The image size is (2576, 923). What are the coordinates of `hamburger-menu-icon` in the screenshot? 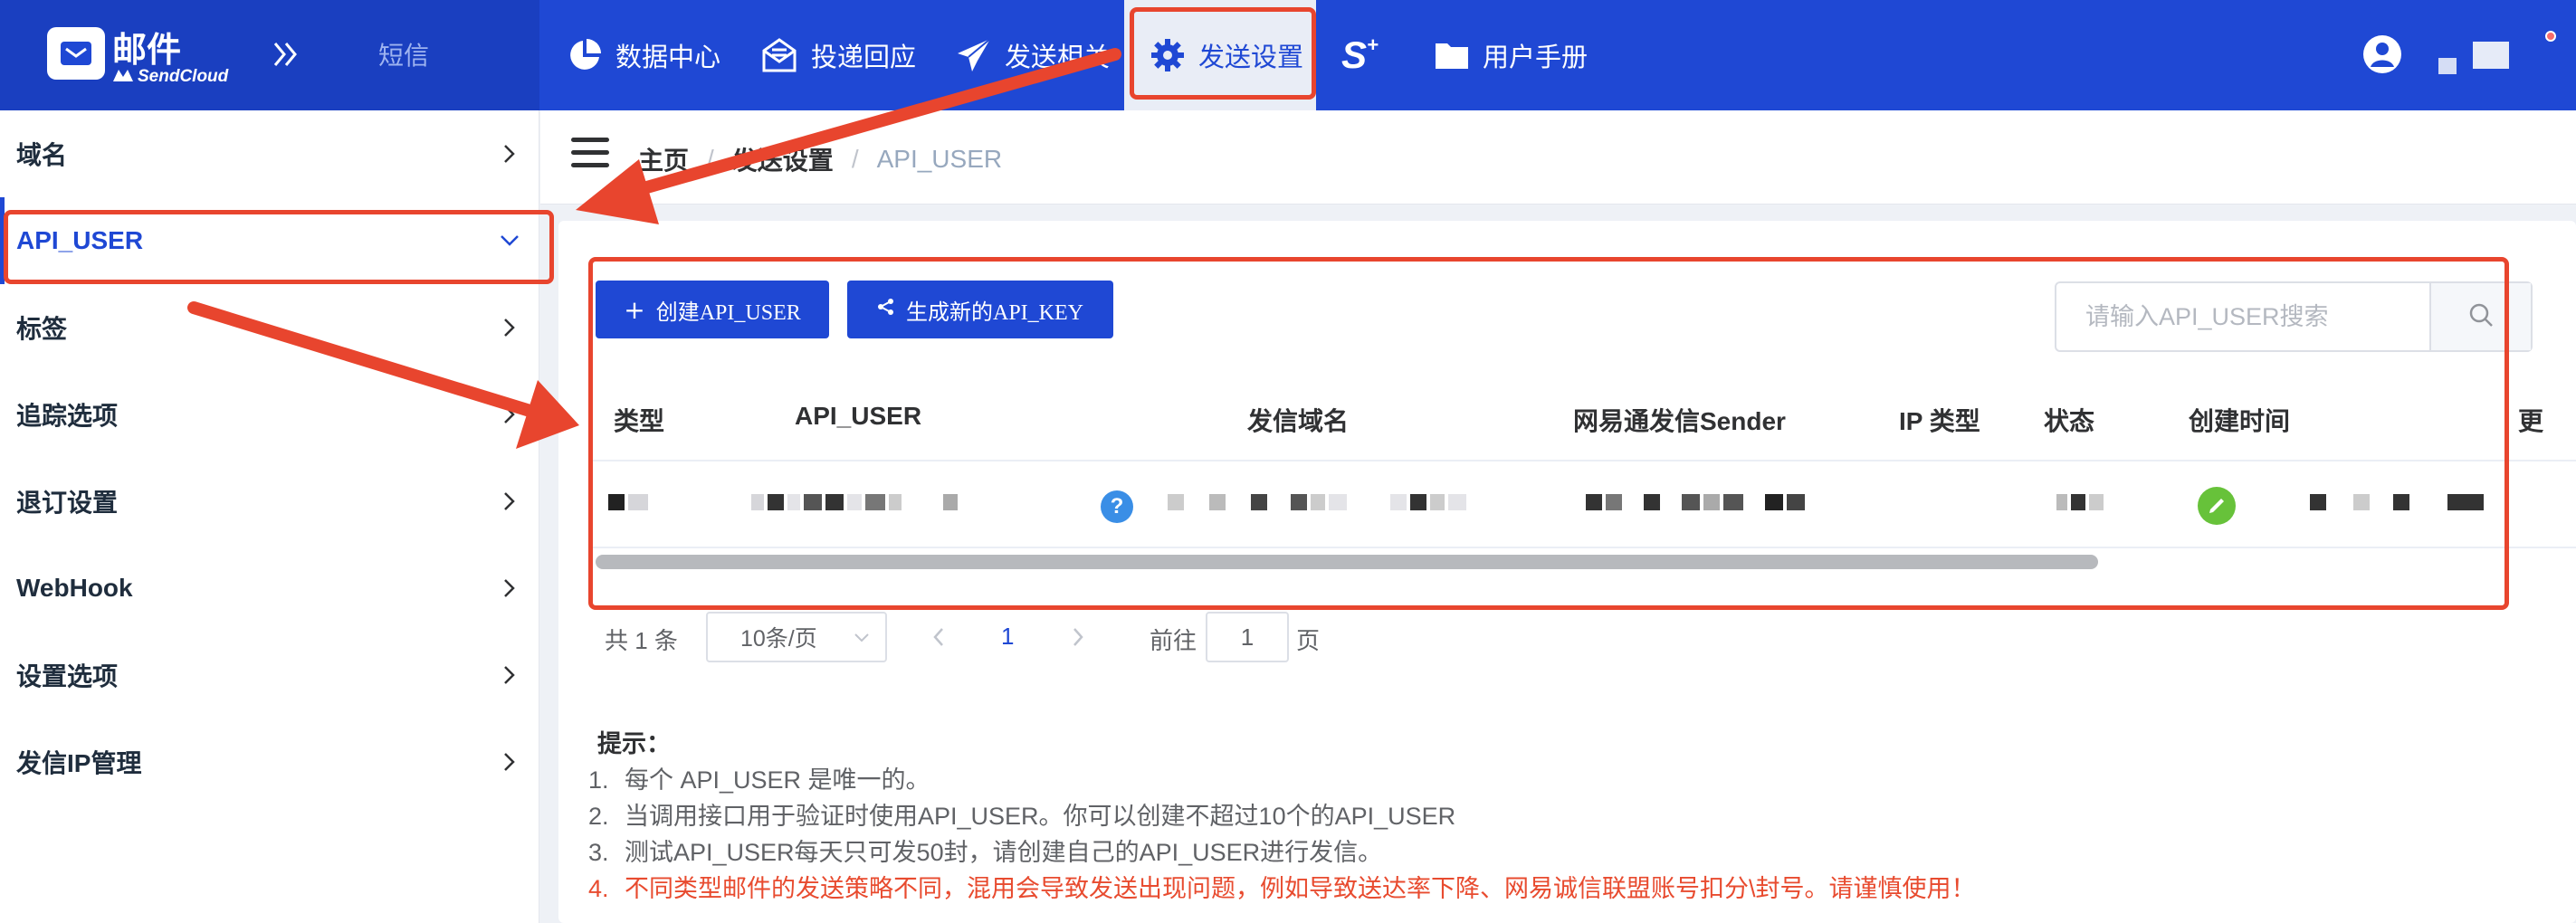 It's located at (590, 154).